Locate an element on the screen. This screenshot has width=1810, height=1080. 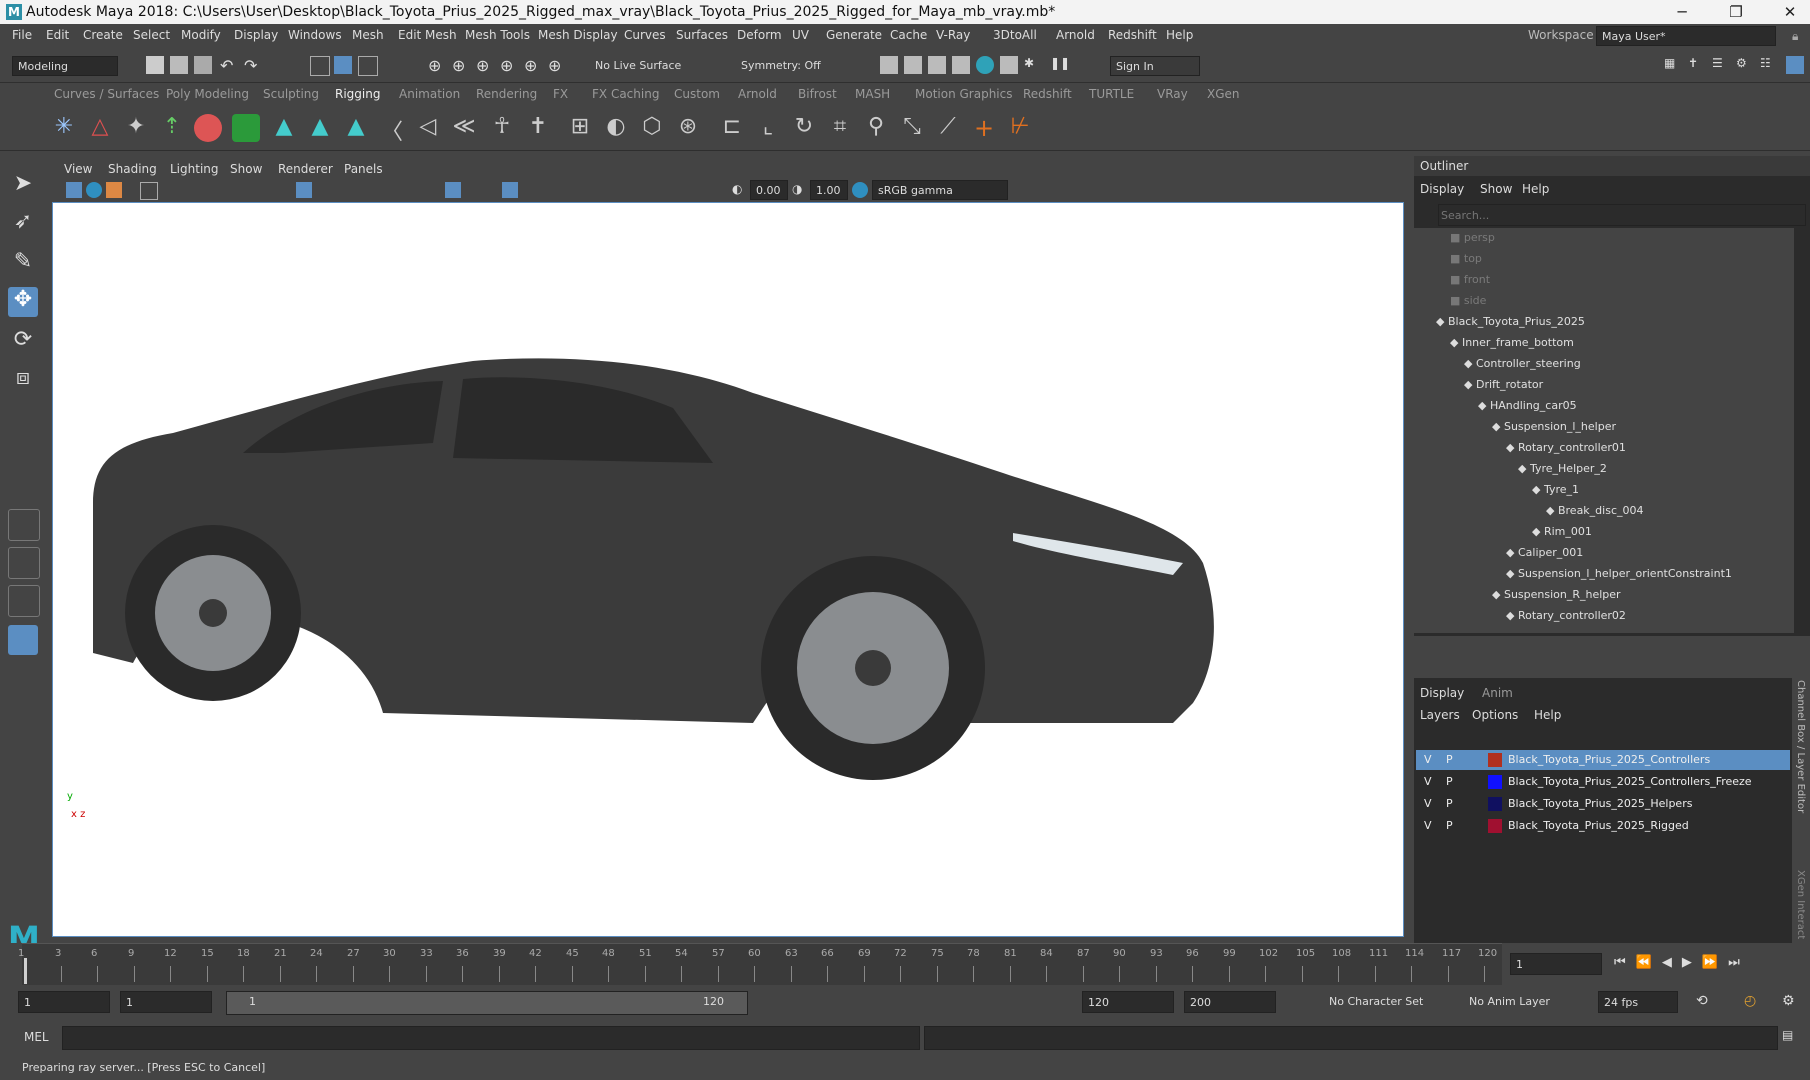
vp-menu-lighting: Lighting is located at coordinates (194, 169).